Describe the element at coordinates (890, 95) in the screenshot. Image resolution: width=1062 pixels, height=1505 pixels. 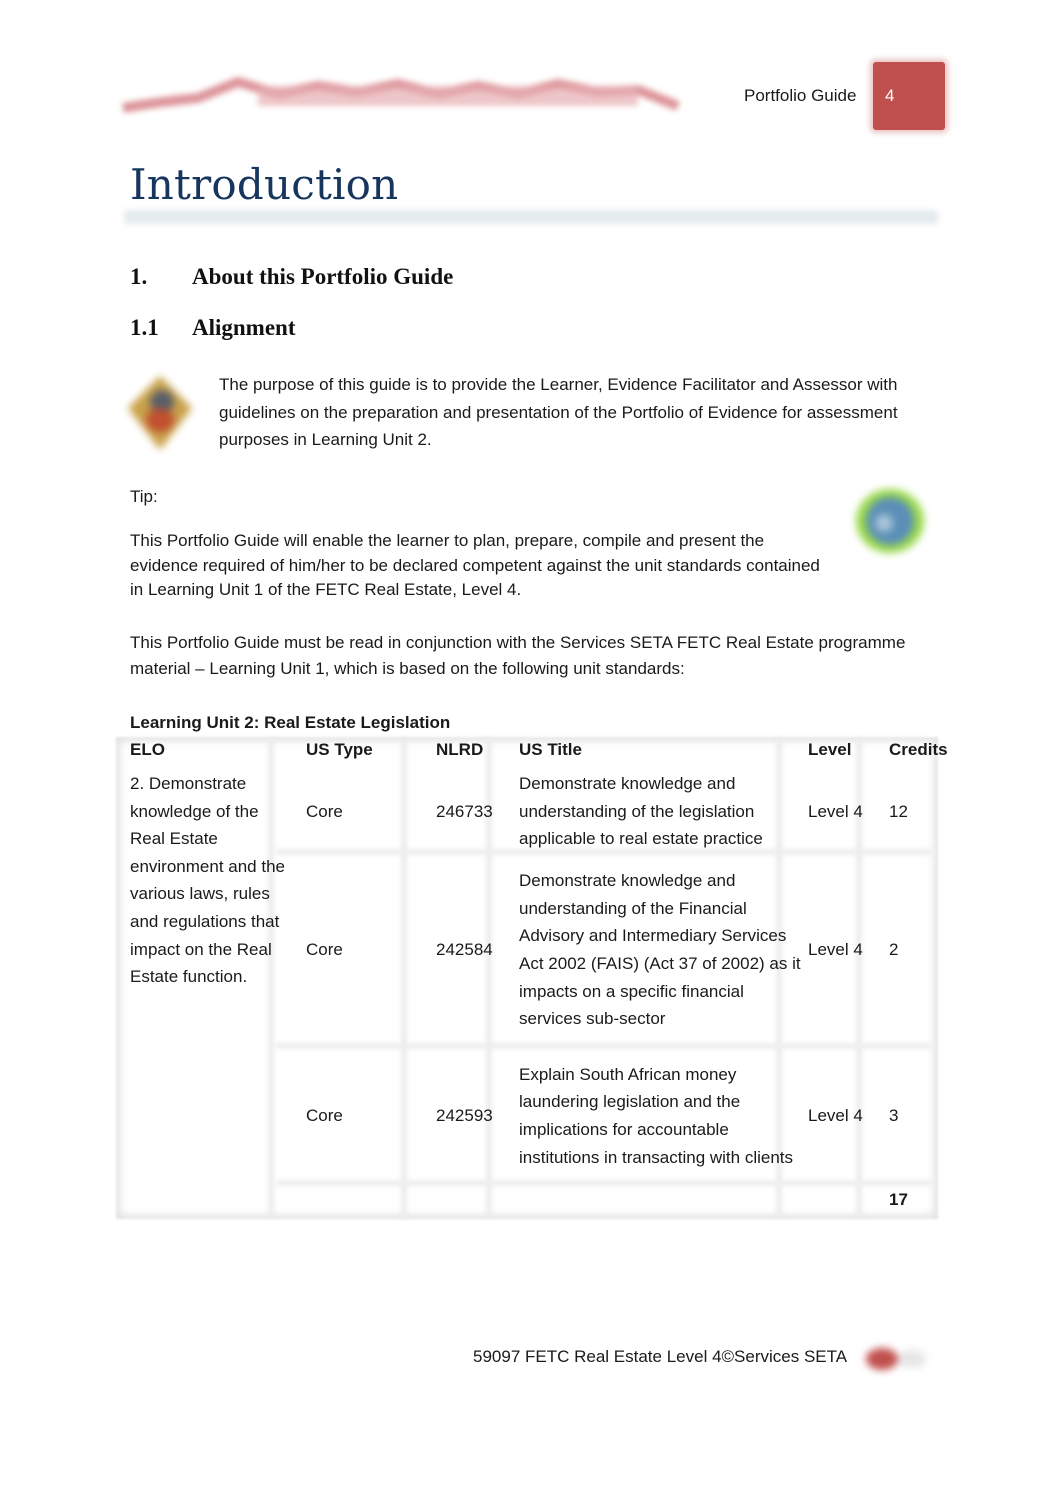
I see `page-number: 4` at that location.